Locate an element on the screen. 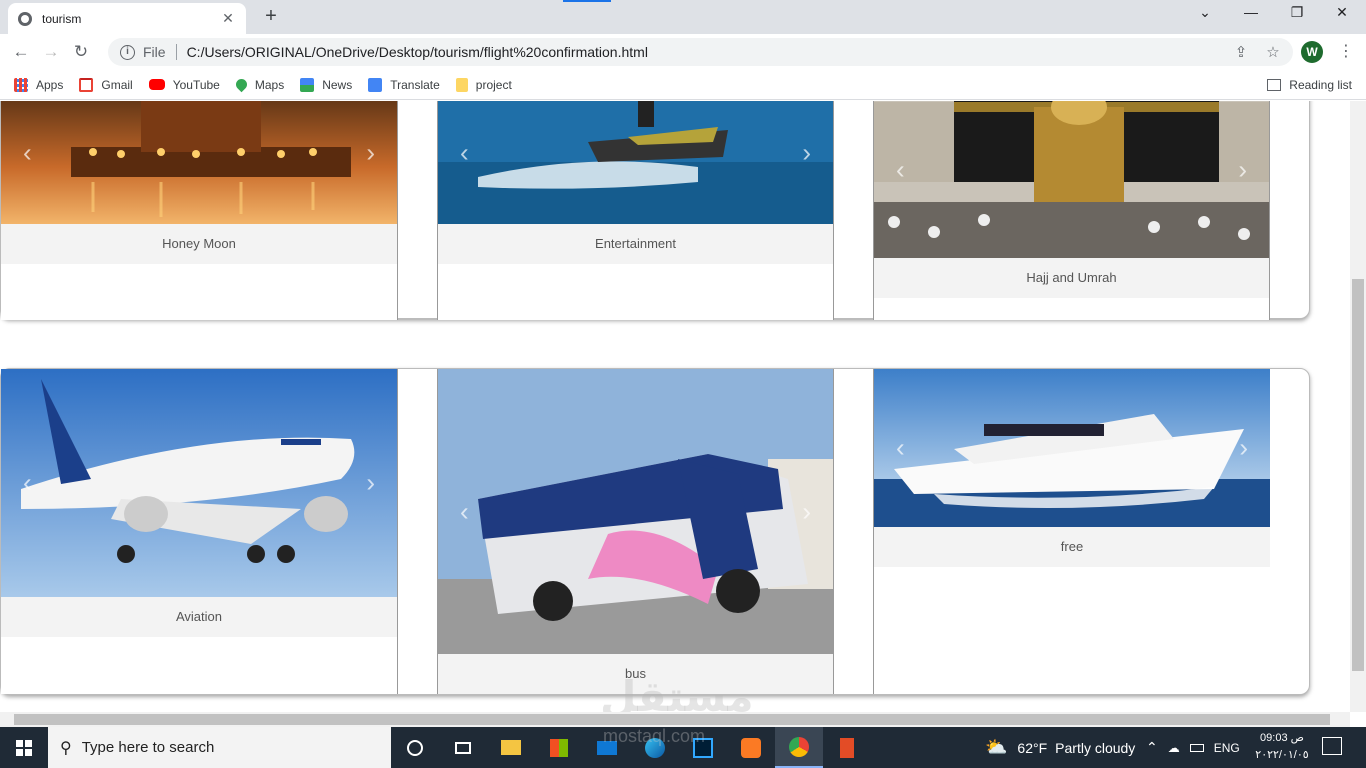 Image resolution: width=1366 pixels, height=768 pixels. reading-list-button: Reading list is located at coordinates (1309, 85).